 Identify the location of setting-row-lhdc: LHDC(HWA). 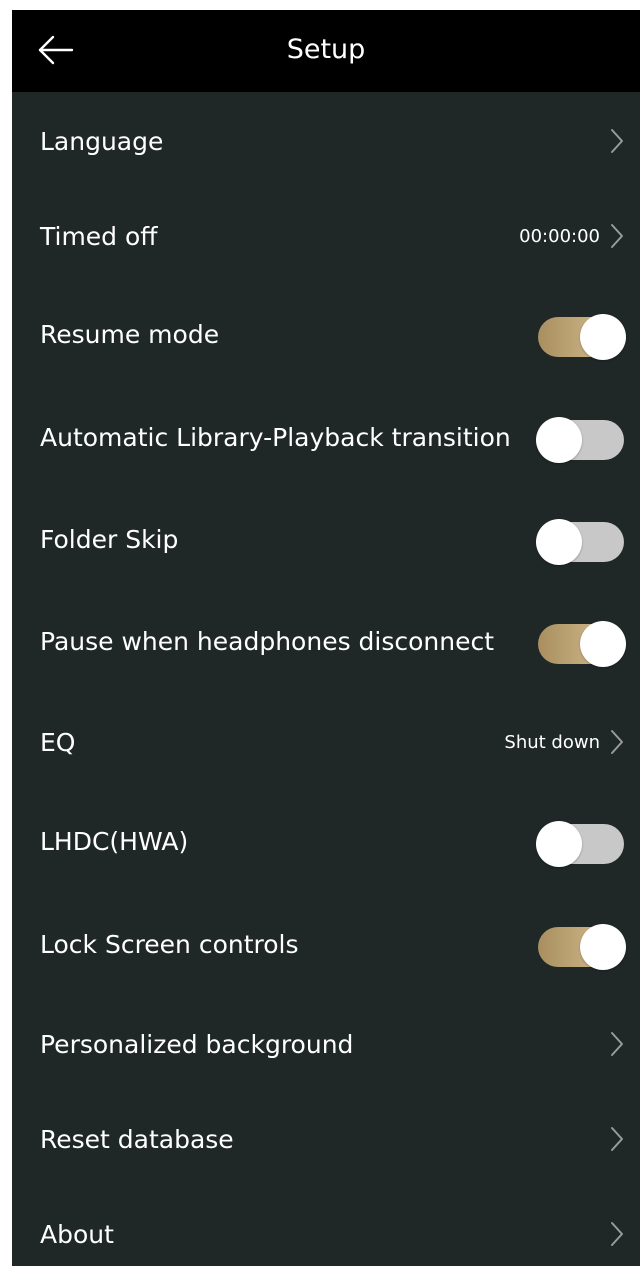
(326, 842).